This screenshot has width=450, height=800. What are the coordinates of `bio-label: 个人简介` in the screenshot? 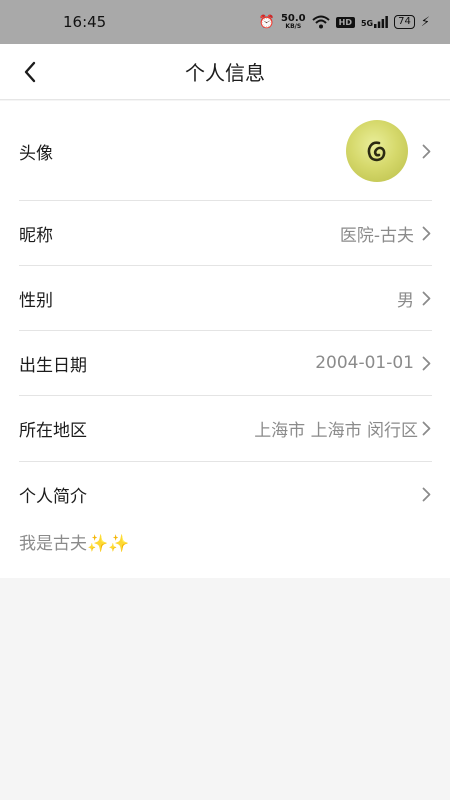 It's located at (53, 496).